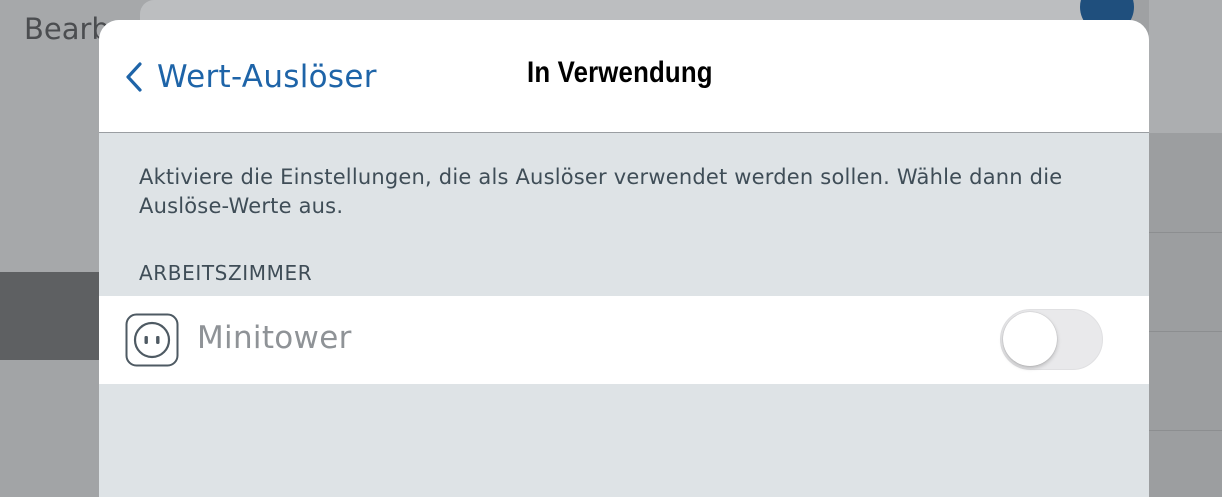  Describe the element at coordinates (1185, 315) in the screenshot. I see `background-right-list` at that location.